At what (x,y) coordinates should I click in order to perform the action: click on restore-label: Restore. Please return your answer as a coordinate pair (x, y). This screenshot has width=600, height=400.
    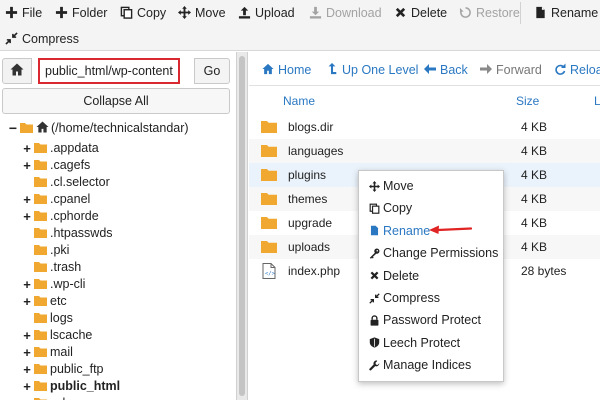
    Looking at the image, I should click on (498, 12).